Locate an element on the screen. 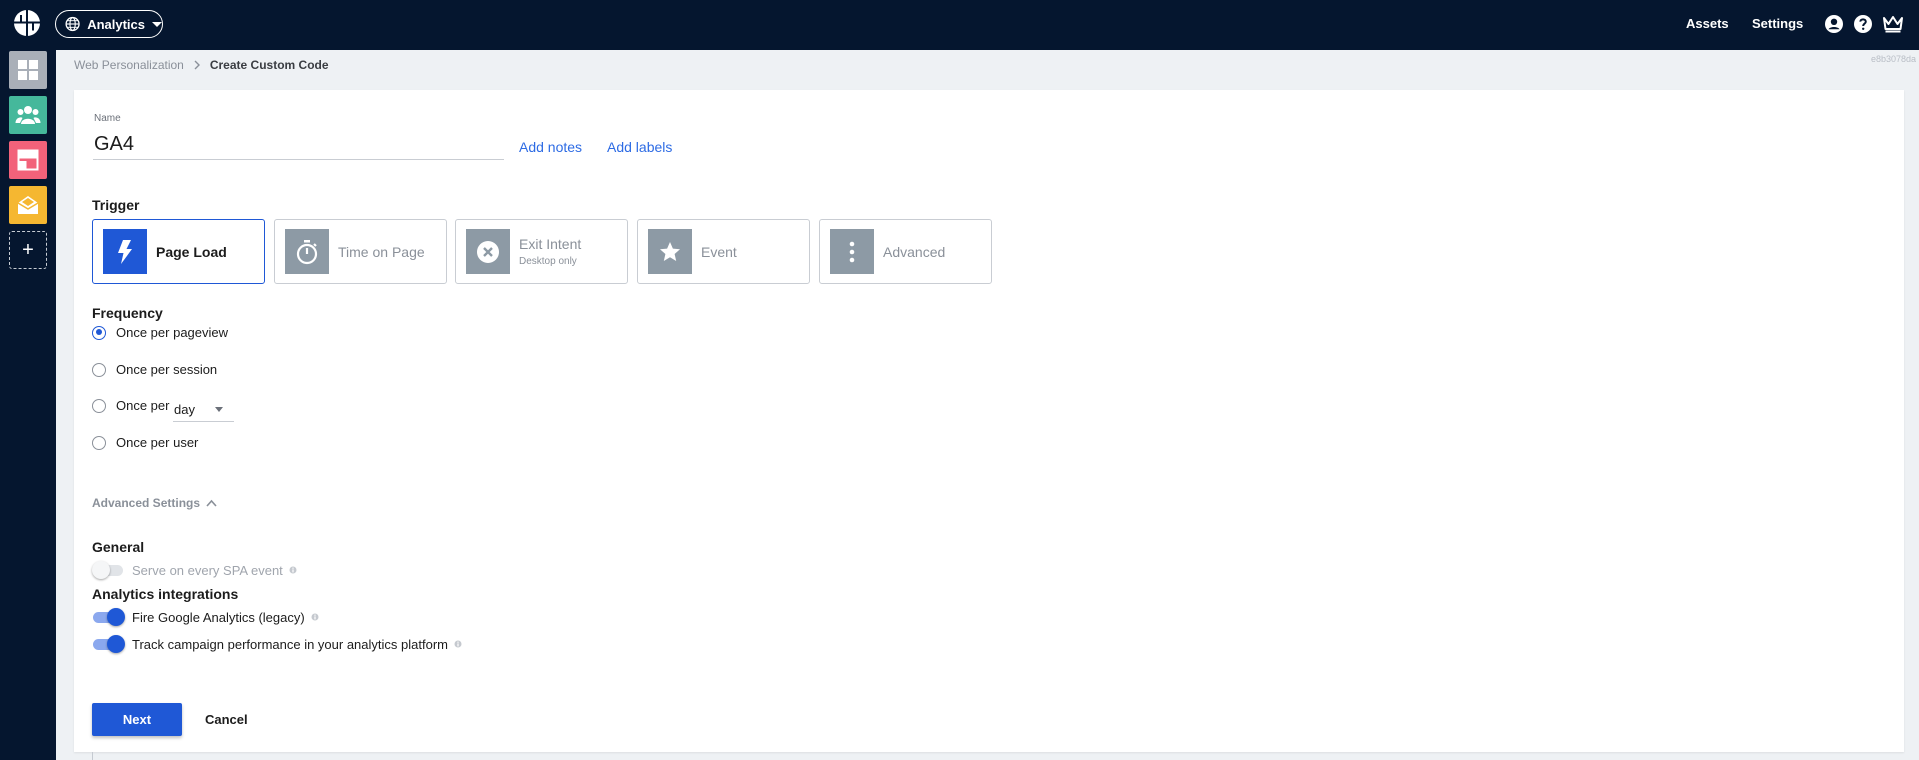 The height and width of the screenshot is (760, 1919). left-rail: + is located at coordinates (28, 405).